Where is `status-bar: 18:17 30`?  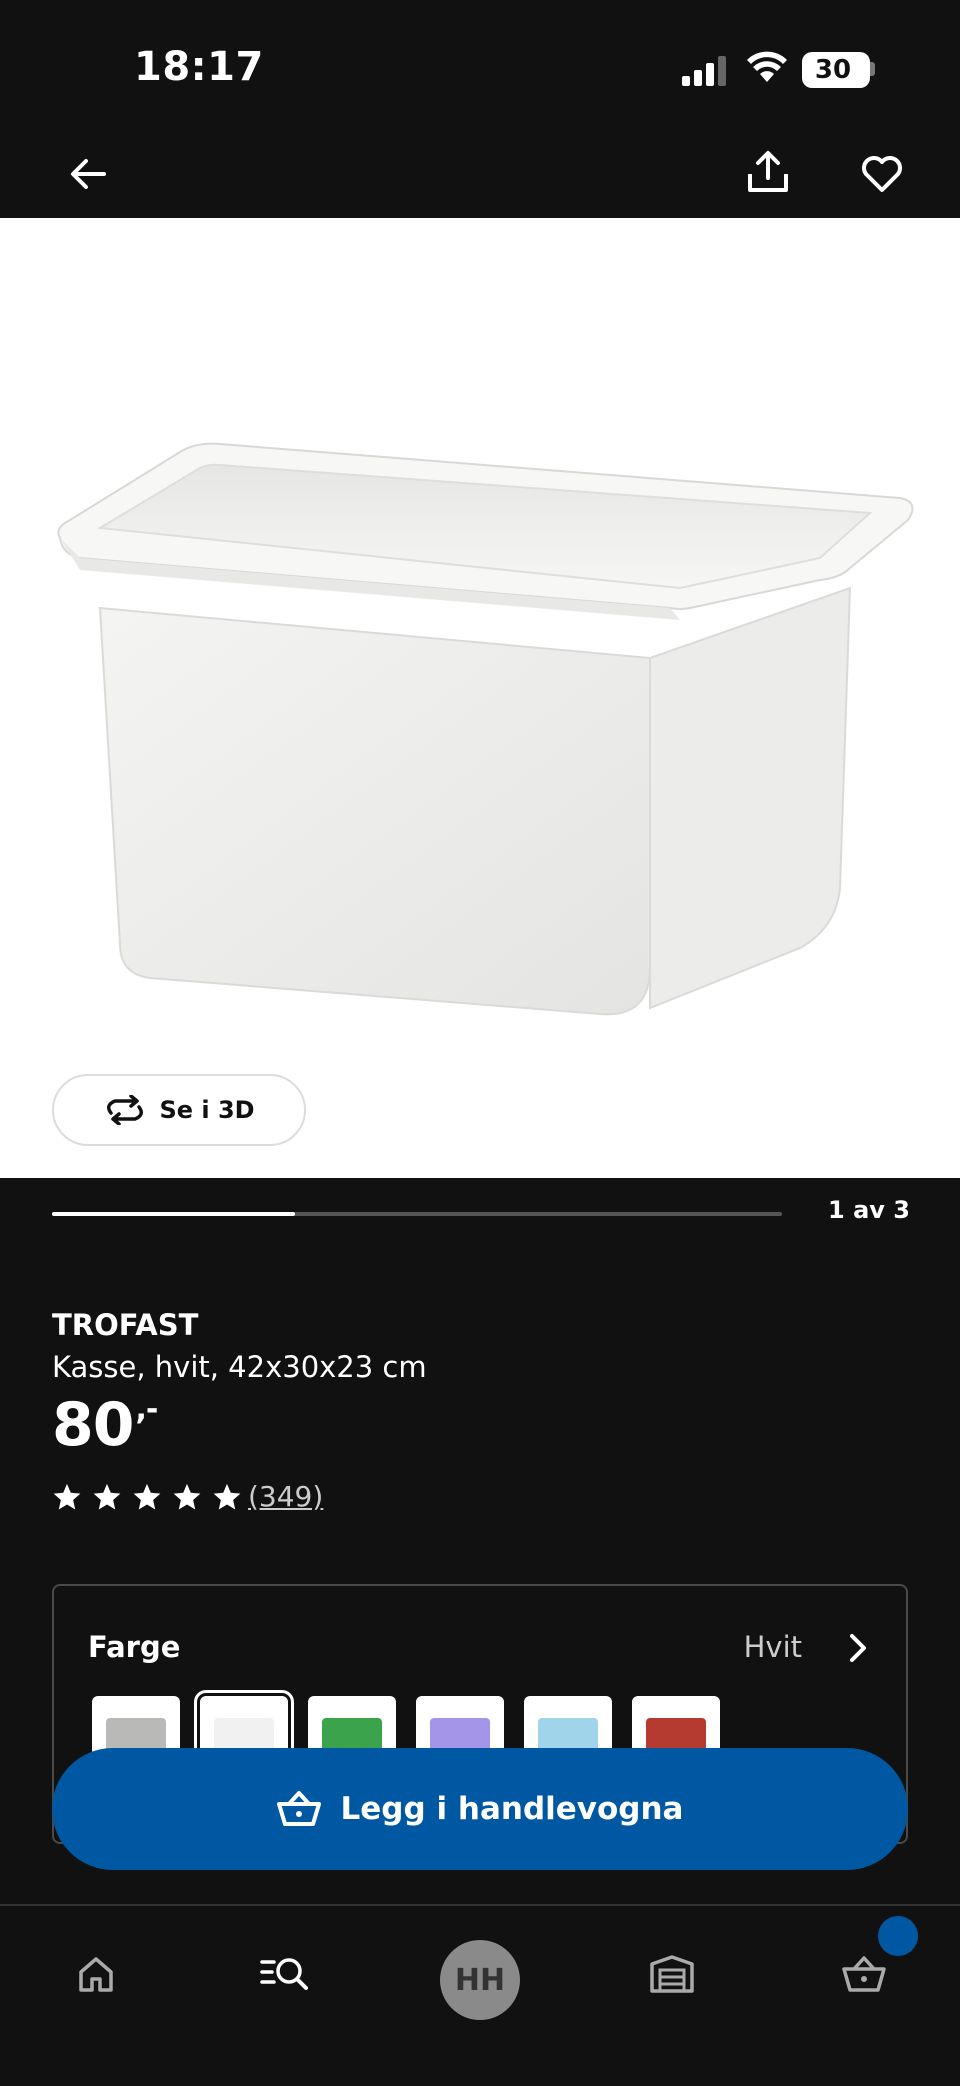
status-bar: 18:17 30 is located at coordinates (480, 65).